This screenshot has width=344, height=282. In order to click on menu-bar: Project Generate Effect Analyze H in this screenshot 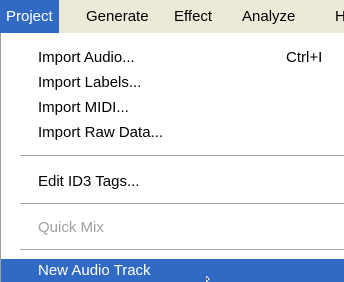, I will do `click(172, 16)`.